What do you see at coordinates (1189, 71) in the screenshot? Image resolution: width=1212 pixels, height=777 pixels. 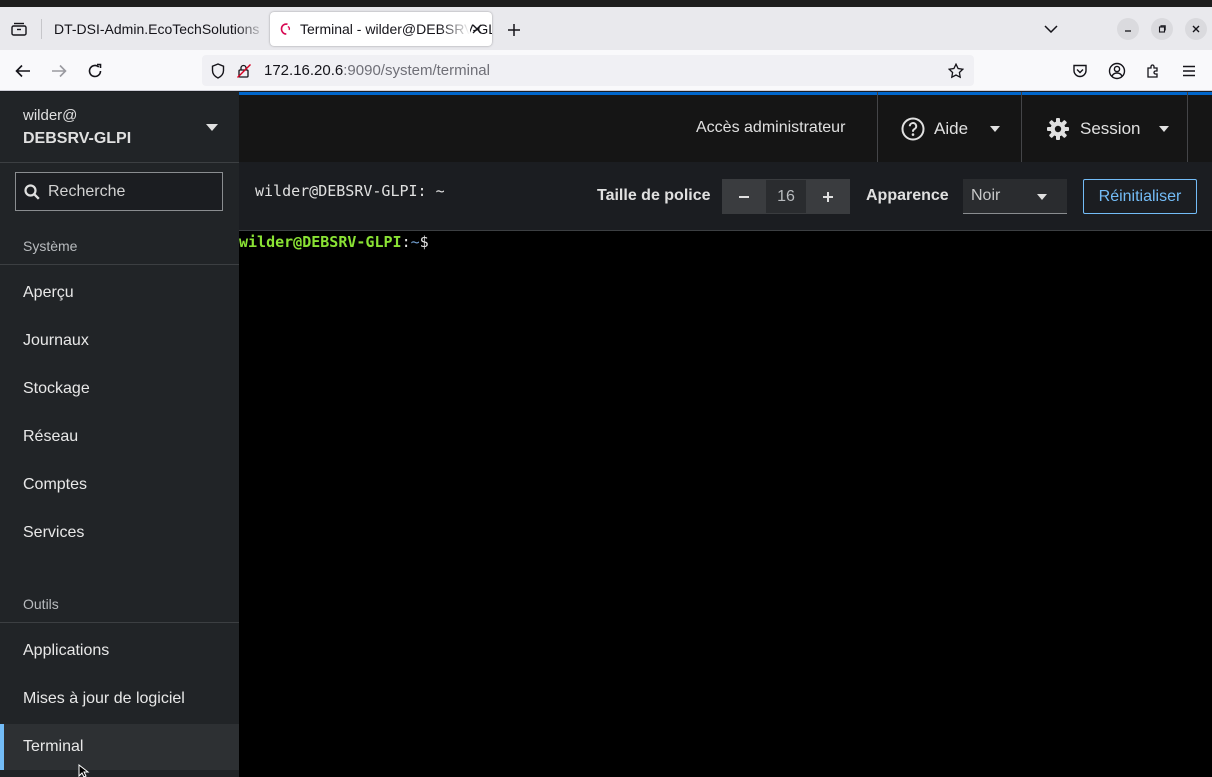 I see `hamburger-menu-icon` at bounding box center [1189, 71].